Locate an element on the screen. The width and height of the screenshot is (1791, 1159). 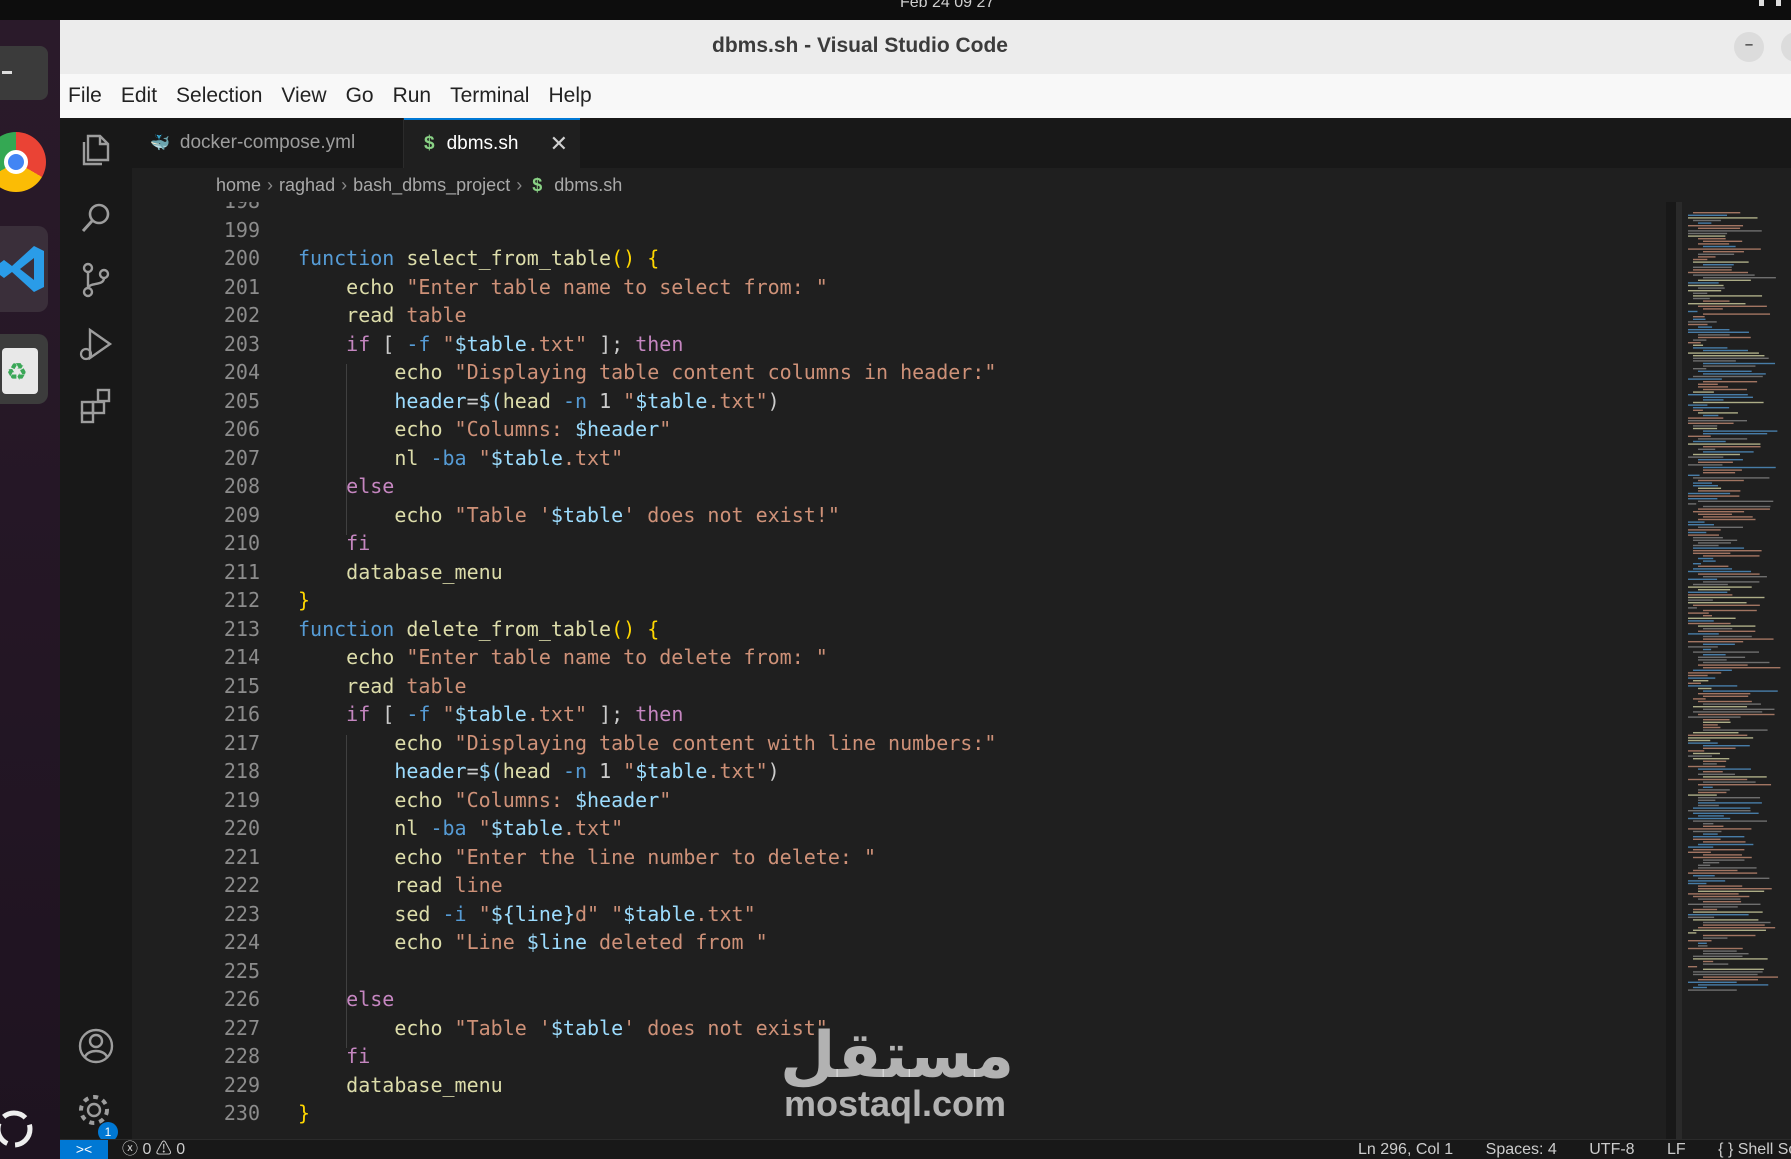
minimize-button: – is located at coordinates (1749, 47).